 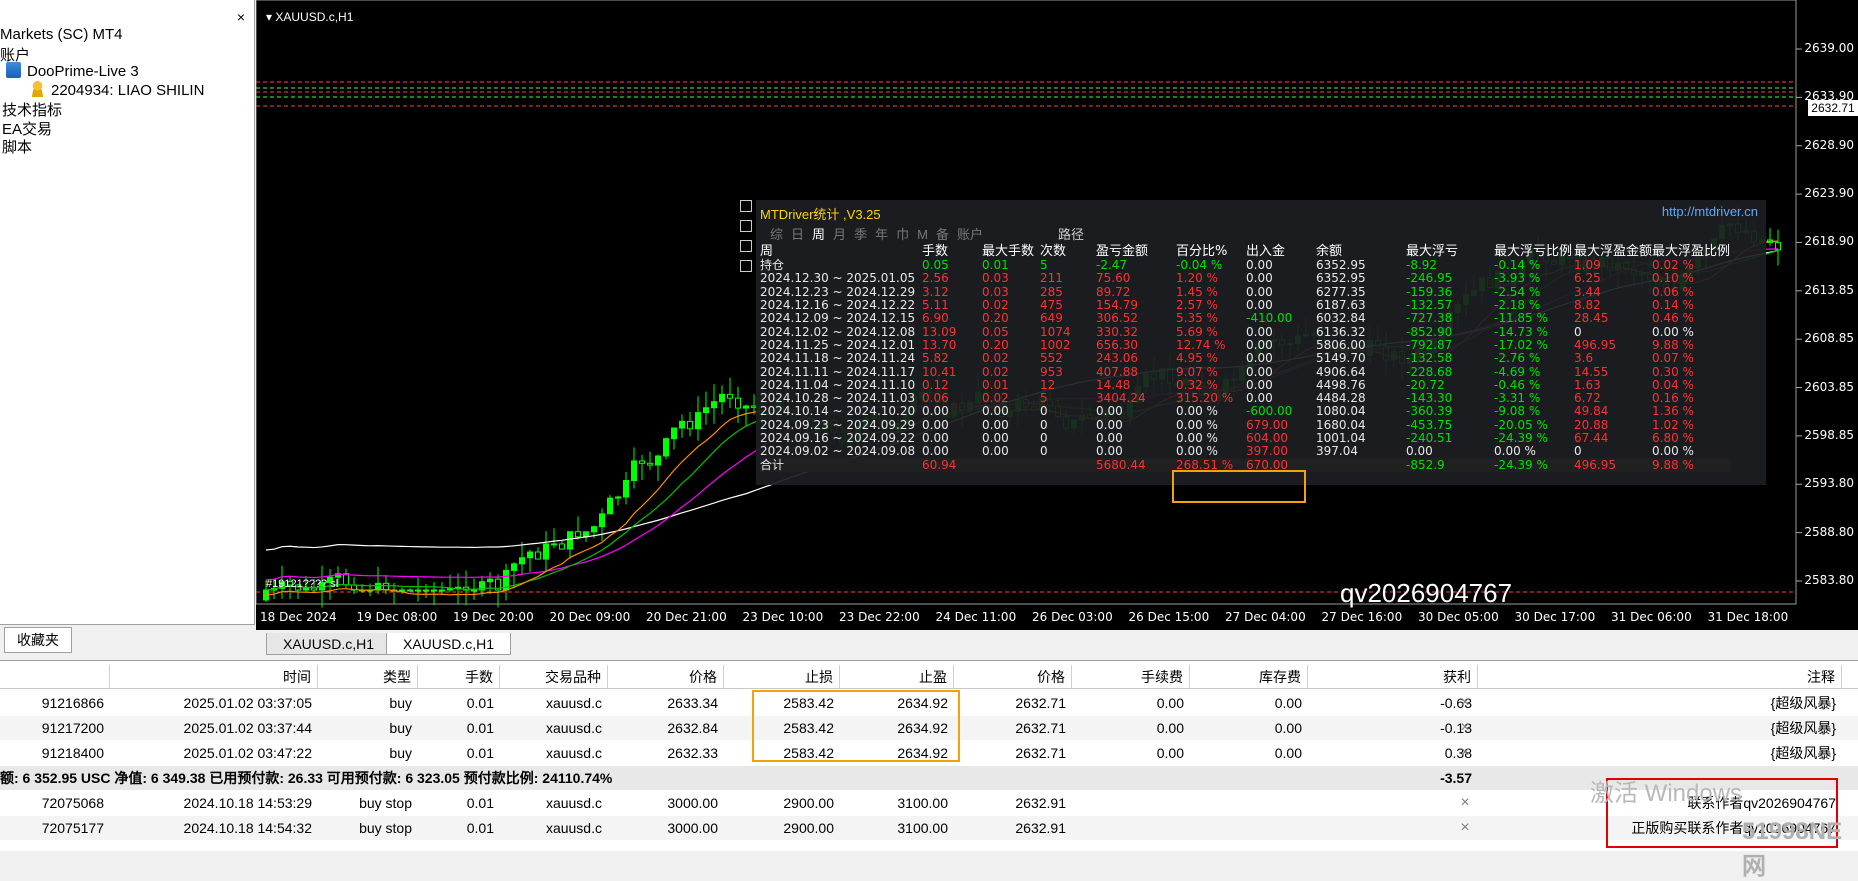 What do you see at coordinates (1362, 617) in the screenshot?
I see `time-tick-label: 27 Dec 16:00` at bounding box center [1362, 617].